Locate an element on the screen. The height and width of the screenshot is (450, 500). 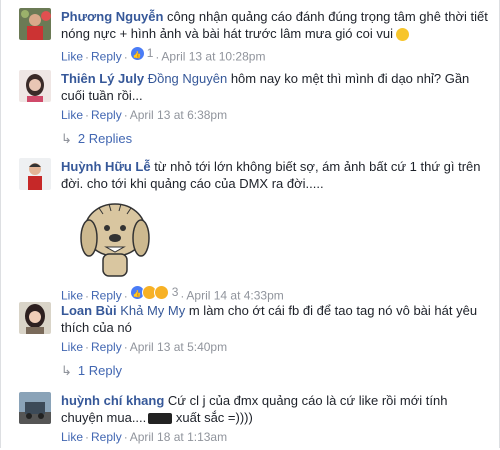
comment-actions: Like · Reply · April 18 at 1:13am is located at coordinates (144, 437).